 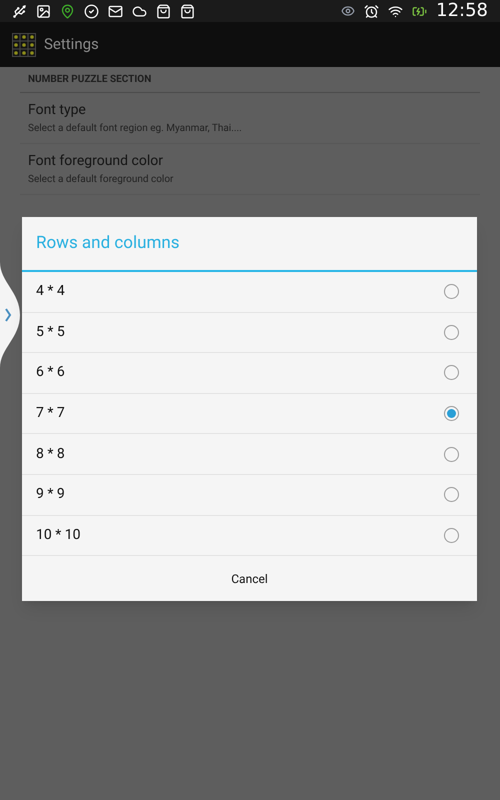 What do you see at coordinates (11, 315) in the screenshot?
I see `side-tab-handle` at bounding box center [11, 315].